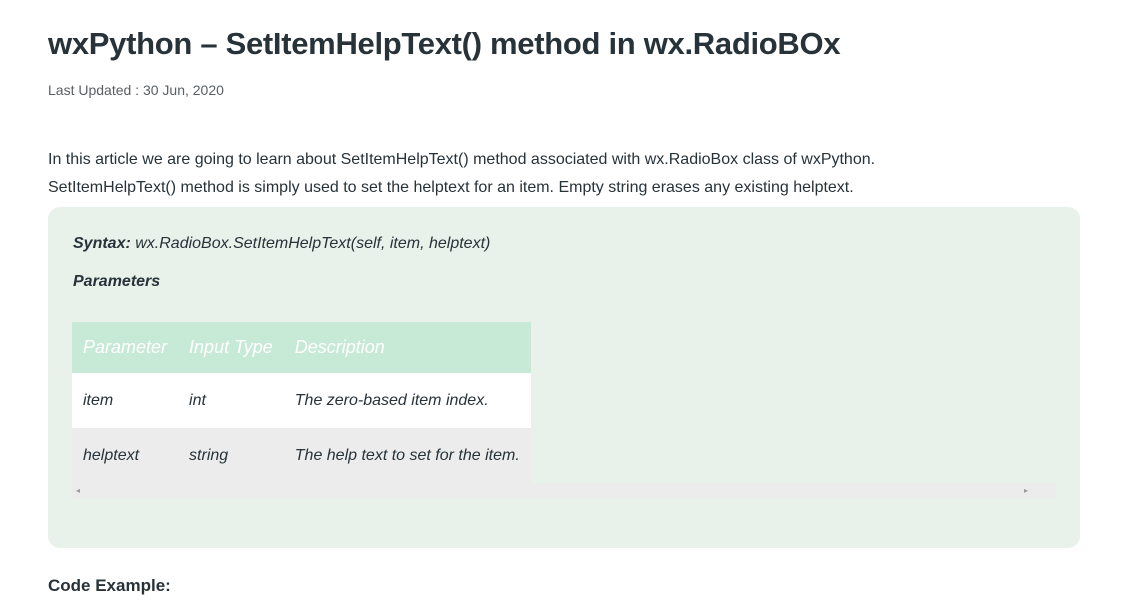  What do you see at coordinates (117, 281) in the screenshot?
I see `parameters-heading: Parameters` at bounding box center [117, 281].